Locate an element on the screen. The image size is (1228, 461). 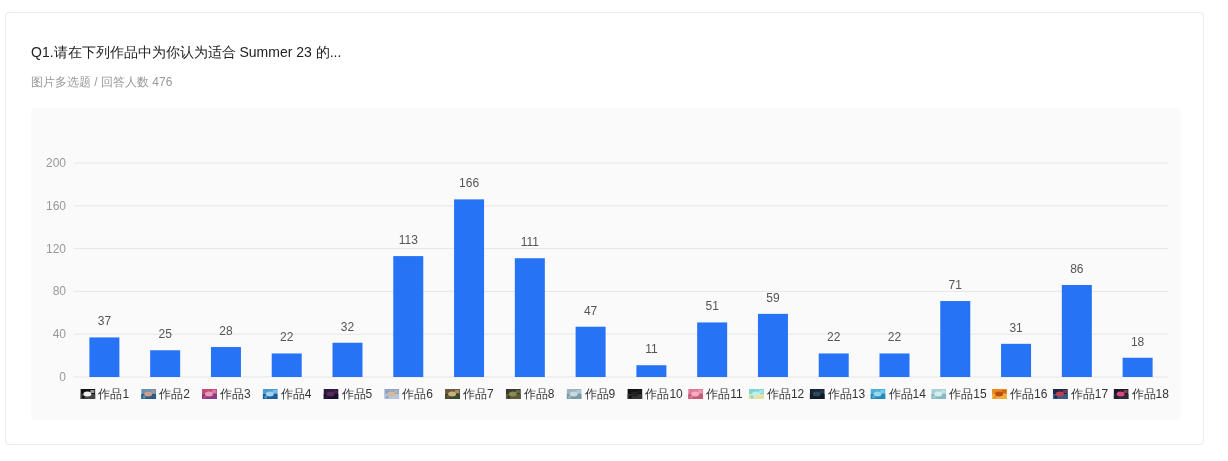
category-label: 作品14 is located at coordinates (907, 394).